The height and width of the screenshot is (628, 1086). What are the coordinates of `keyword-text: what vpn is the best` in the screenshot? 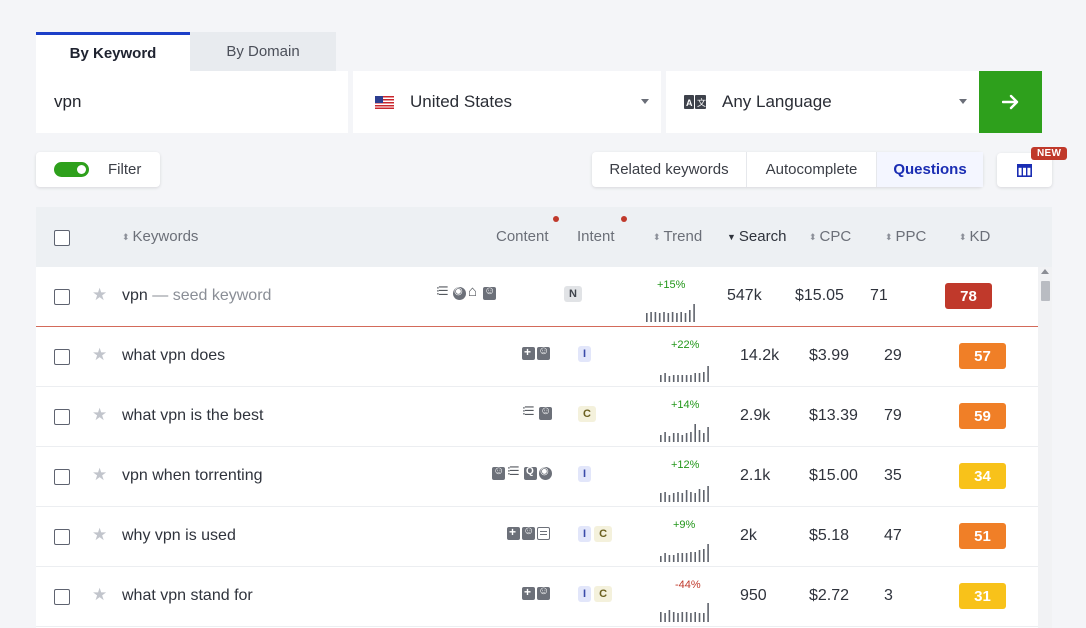 It's located at (193, 415).